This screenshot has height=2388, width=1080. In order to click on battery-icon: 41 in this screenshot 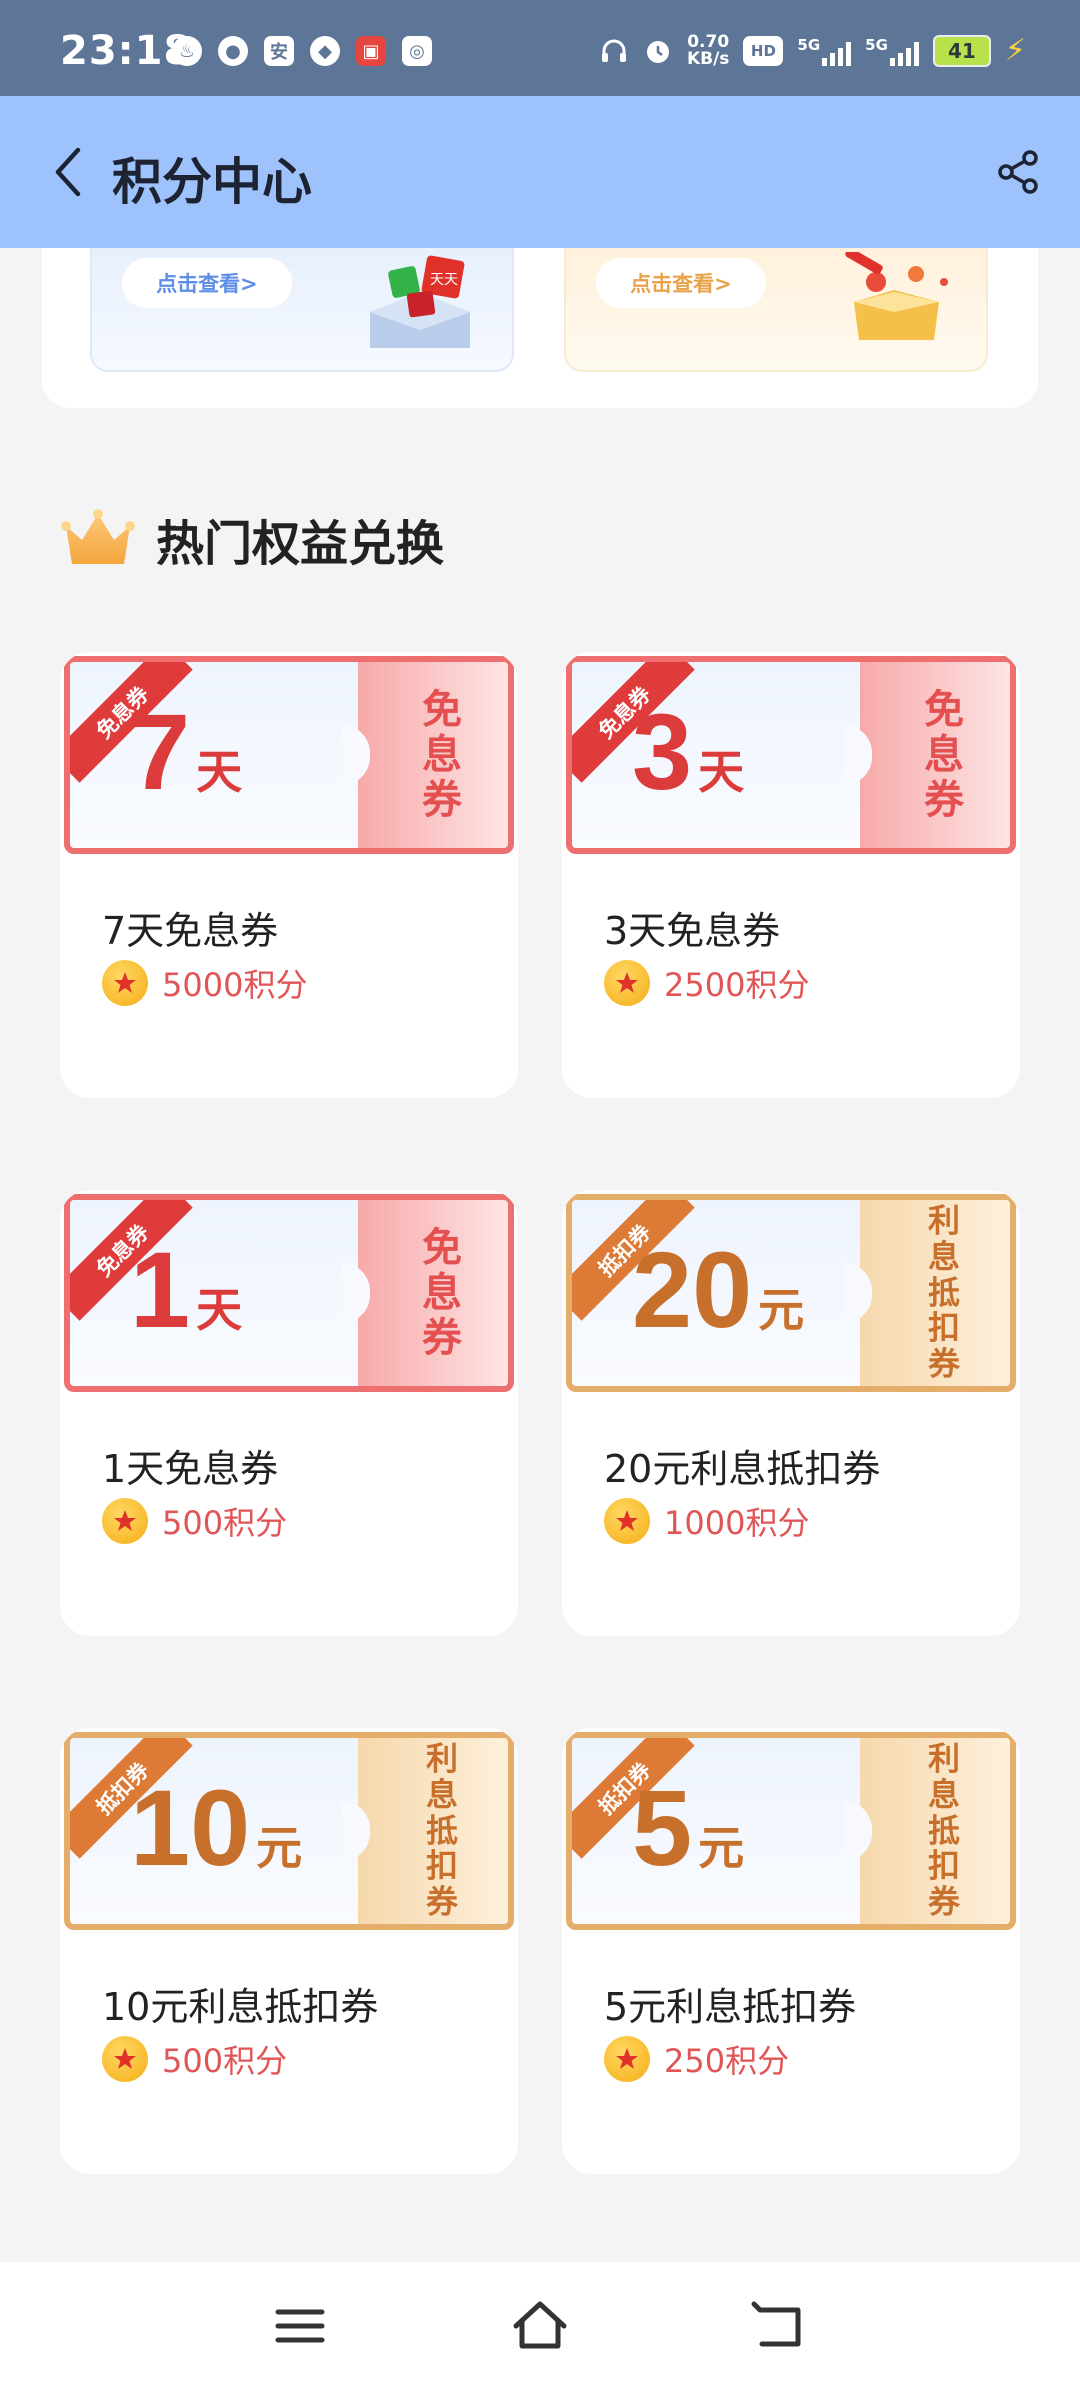, I will do `click(961, 51)`.